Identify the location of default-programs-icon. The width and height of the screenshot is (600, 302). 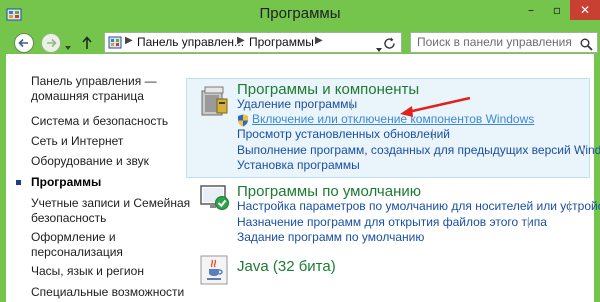
(215, 200).